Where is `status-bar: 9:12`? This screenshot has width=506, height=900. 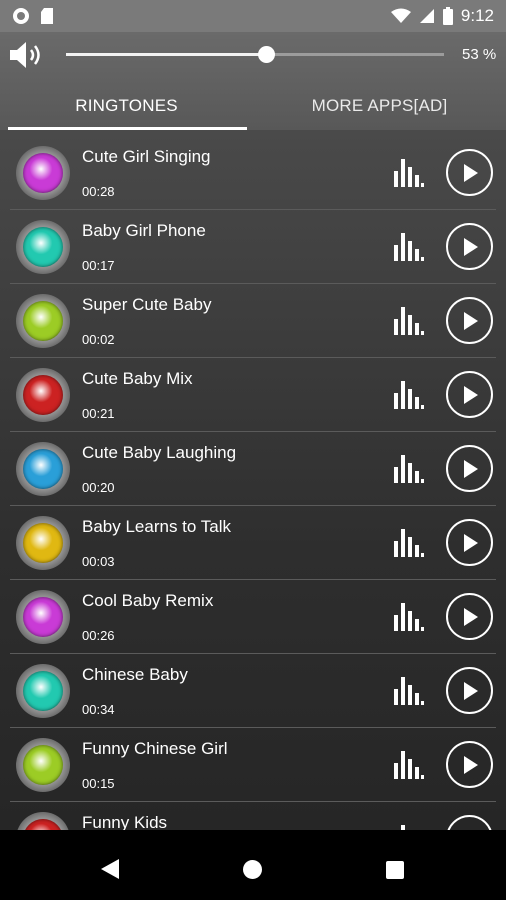
status-bar: 9:12 is located at coordinates (253, 16).